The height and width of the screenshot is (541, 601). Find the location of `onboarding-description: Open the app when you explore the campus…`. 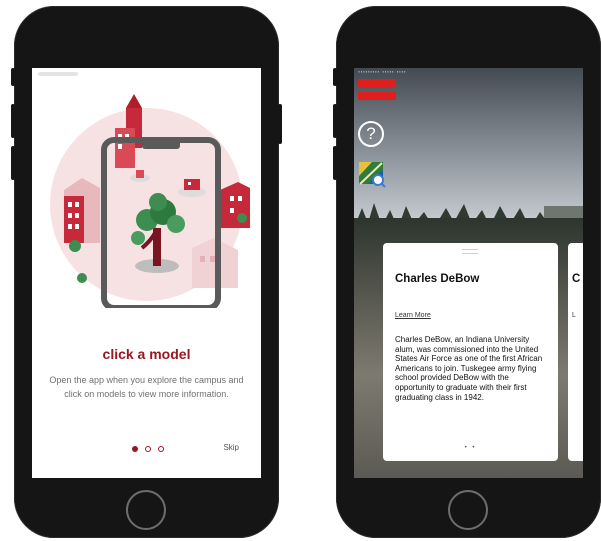

onboarding-description: Open the app when you explore the campus… is located at coordinates (146, 387).